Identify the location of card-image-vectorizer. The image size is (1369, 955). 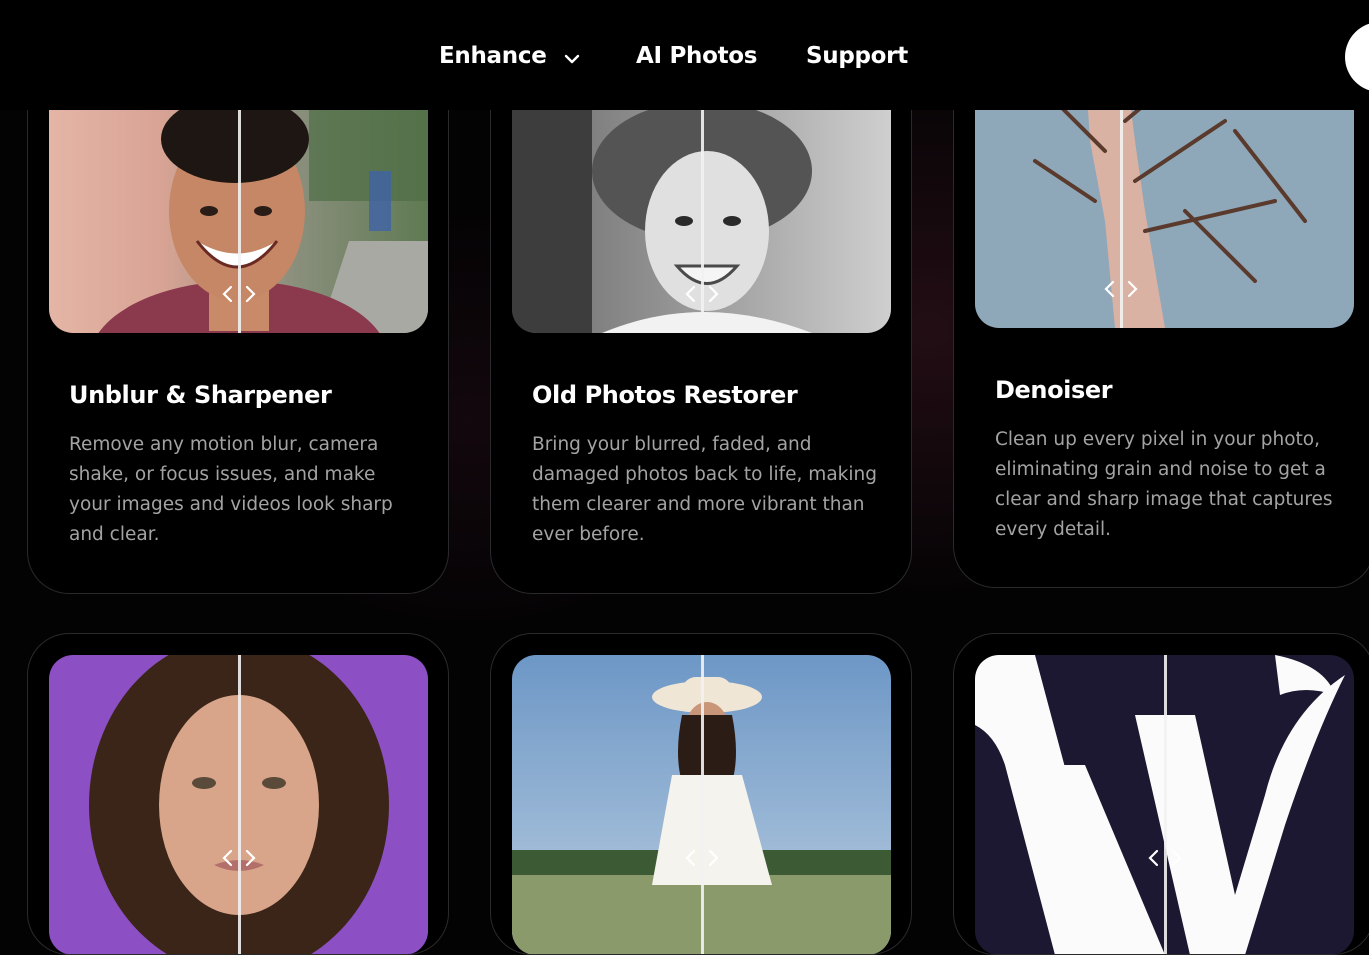
(1164, 804).